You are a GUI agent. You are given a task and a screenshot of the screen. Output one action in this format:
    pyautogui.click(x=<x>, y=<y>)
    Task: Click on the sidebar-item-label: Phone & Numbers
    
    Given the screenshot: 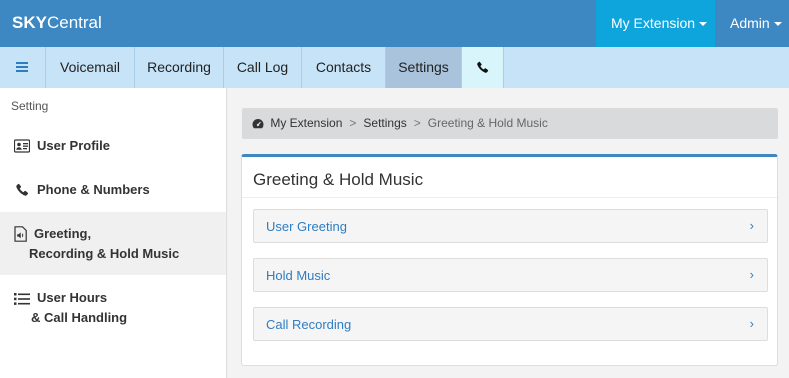 What is the action you would take?
    pyautogui.click(x=93, y=189)
    